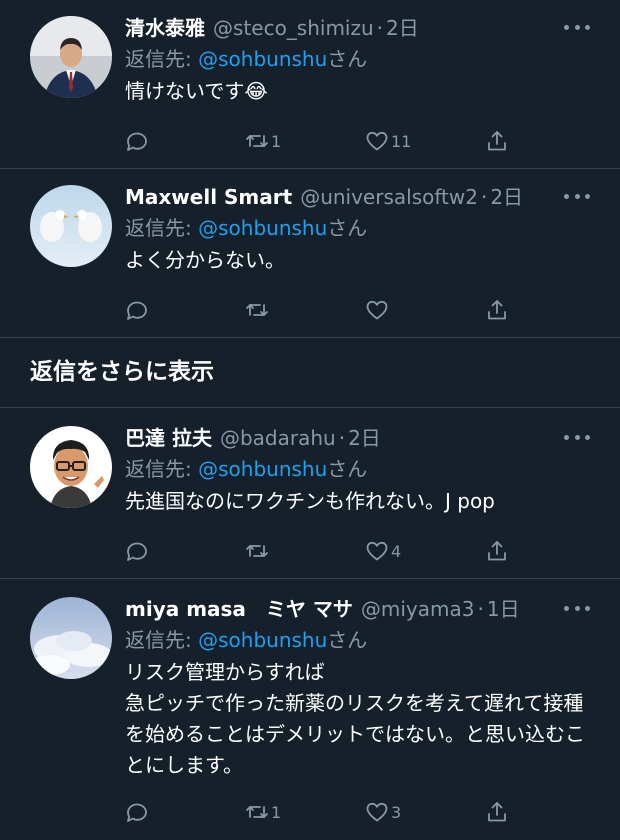  Describe the element at coordinates (310, 337) in the screenshot. I see `divider` at that location.